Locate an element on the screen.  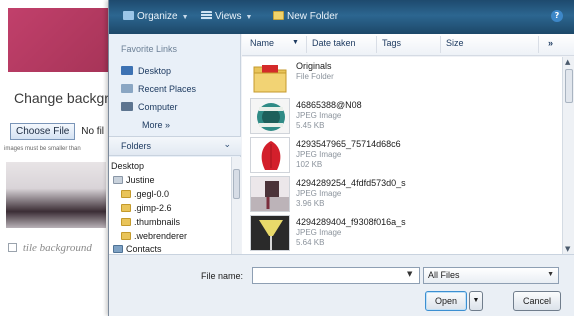
contacts-icon is located at coordinates (118, 249).